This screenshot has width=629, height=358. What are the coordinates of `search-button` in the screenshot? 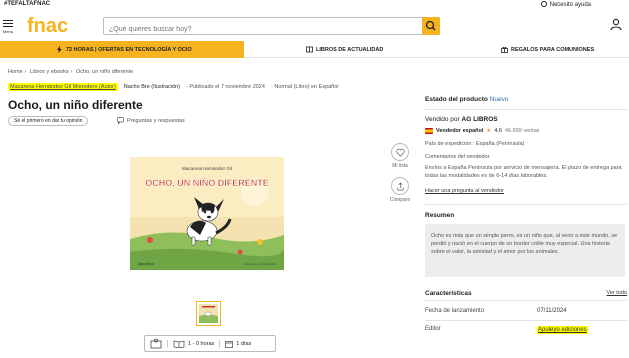 It's located at (431, 26).